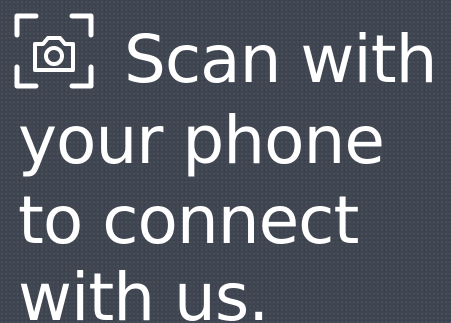  Describe the element at coordinates (143, 291) in the screenshot. I see `headline-line-4: with us.` at that location.